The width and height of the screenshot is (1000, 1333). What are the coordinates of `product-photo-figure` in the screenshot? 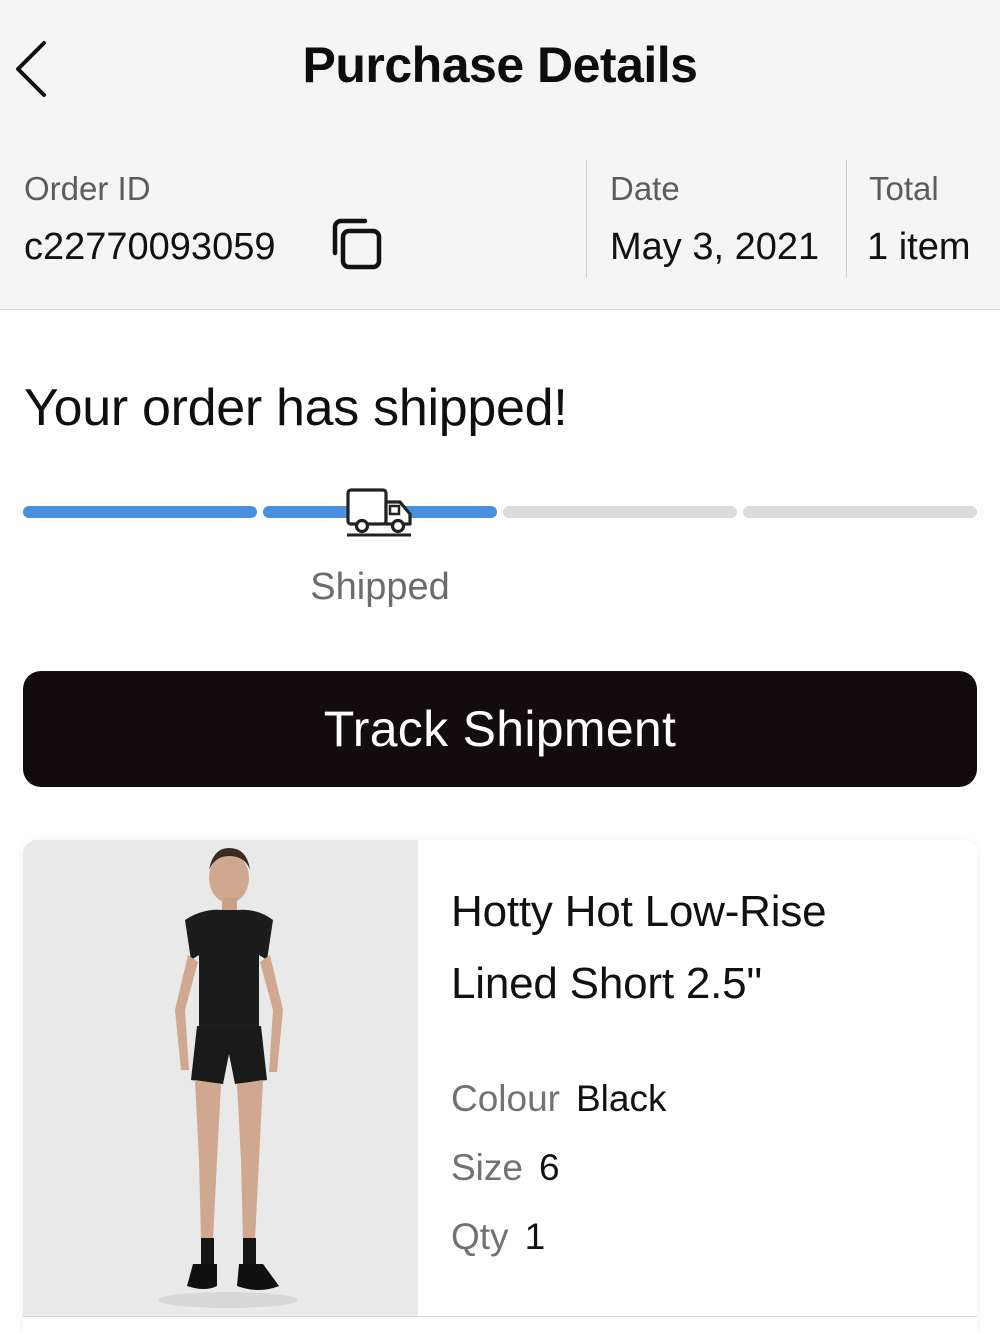 It's located at (220, 1078).